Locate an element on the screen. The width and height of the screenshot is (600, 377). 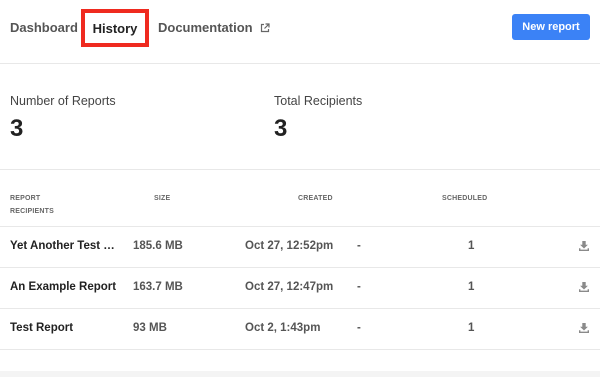
report-created: Oct 27, 12:52pm is located at coordinates (289, 246).